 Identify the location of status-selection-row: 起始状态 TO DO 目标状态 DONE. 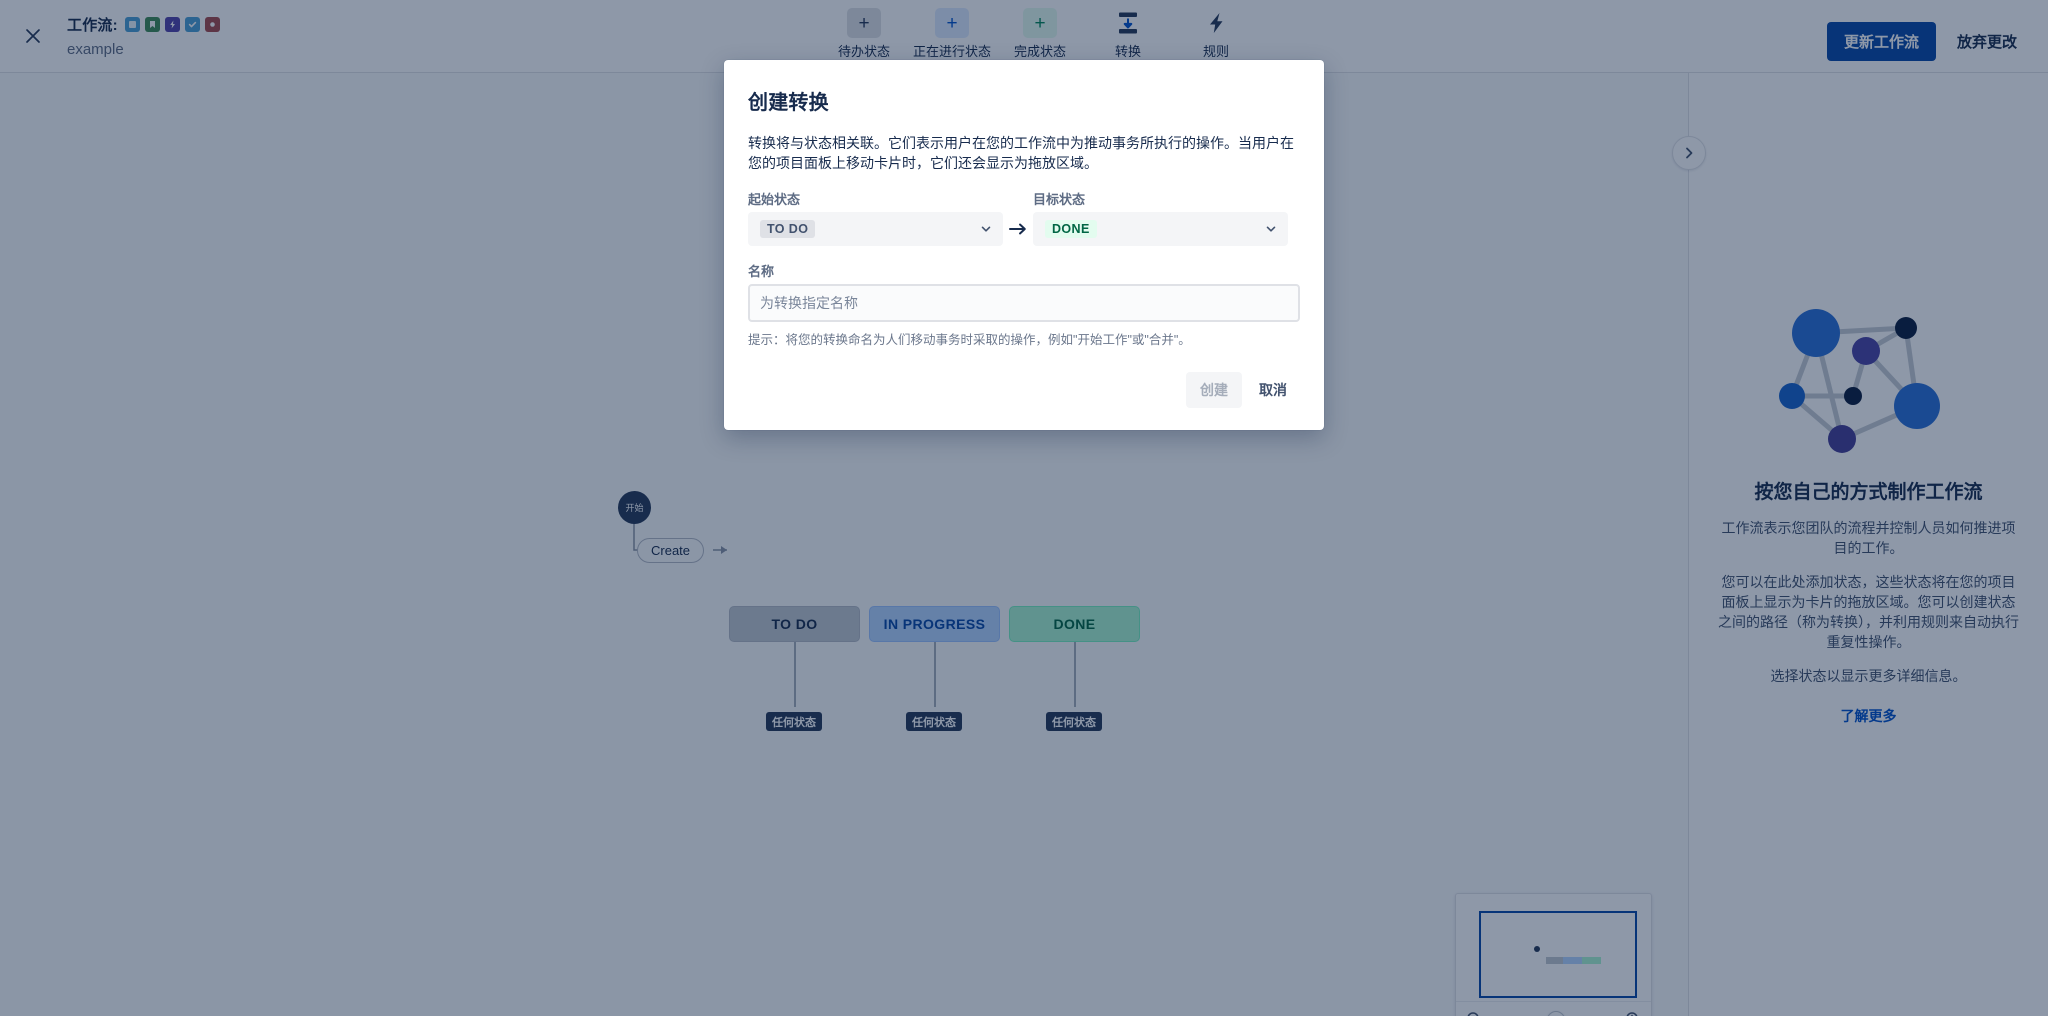
(1024, 217).